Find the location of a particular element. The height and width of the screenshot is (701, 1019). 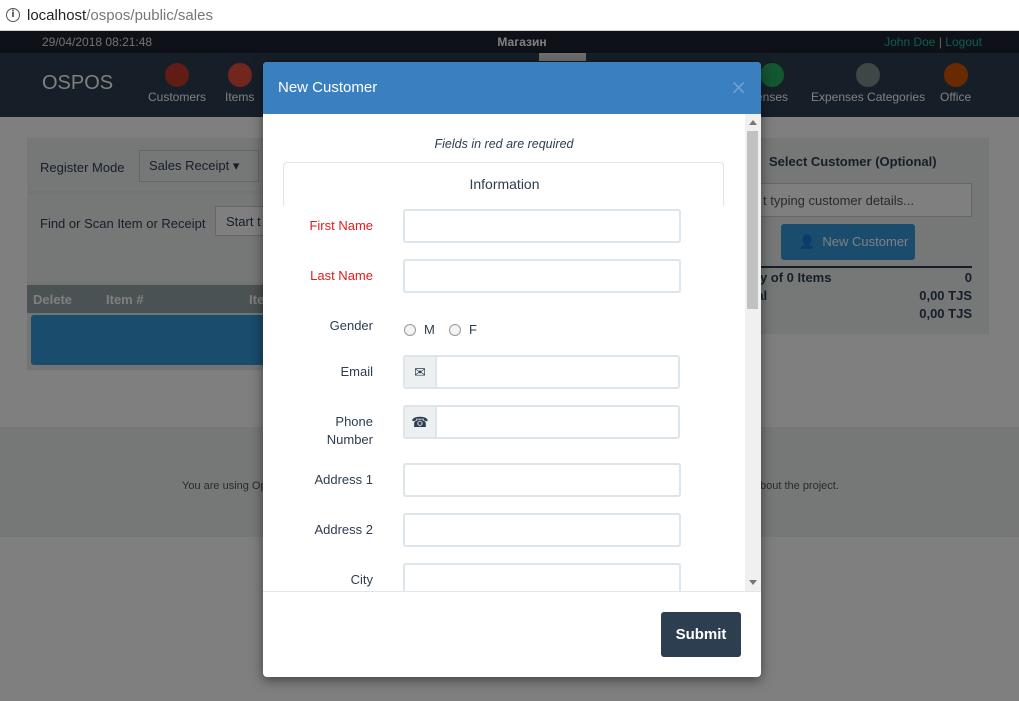

browser-url-bar: i localhost/ospos/public/sales is located at coordinates (509, 15).